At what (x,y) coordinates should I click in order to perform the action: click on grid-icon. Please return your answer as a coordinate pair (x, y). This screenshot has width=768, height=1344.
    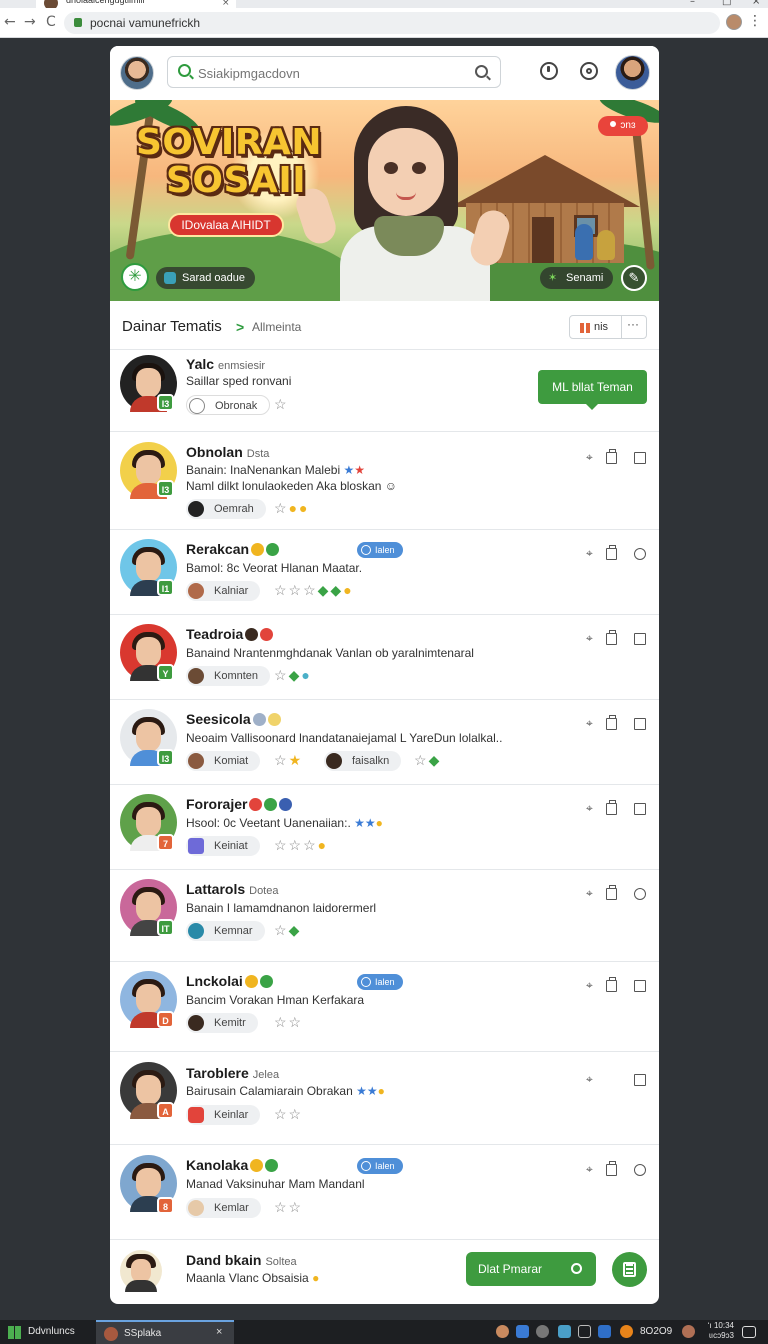
    Looking at the image, I should click on (585, 328).